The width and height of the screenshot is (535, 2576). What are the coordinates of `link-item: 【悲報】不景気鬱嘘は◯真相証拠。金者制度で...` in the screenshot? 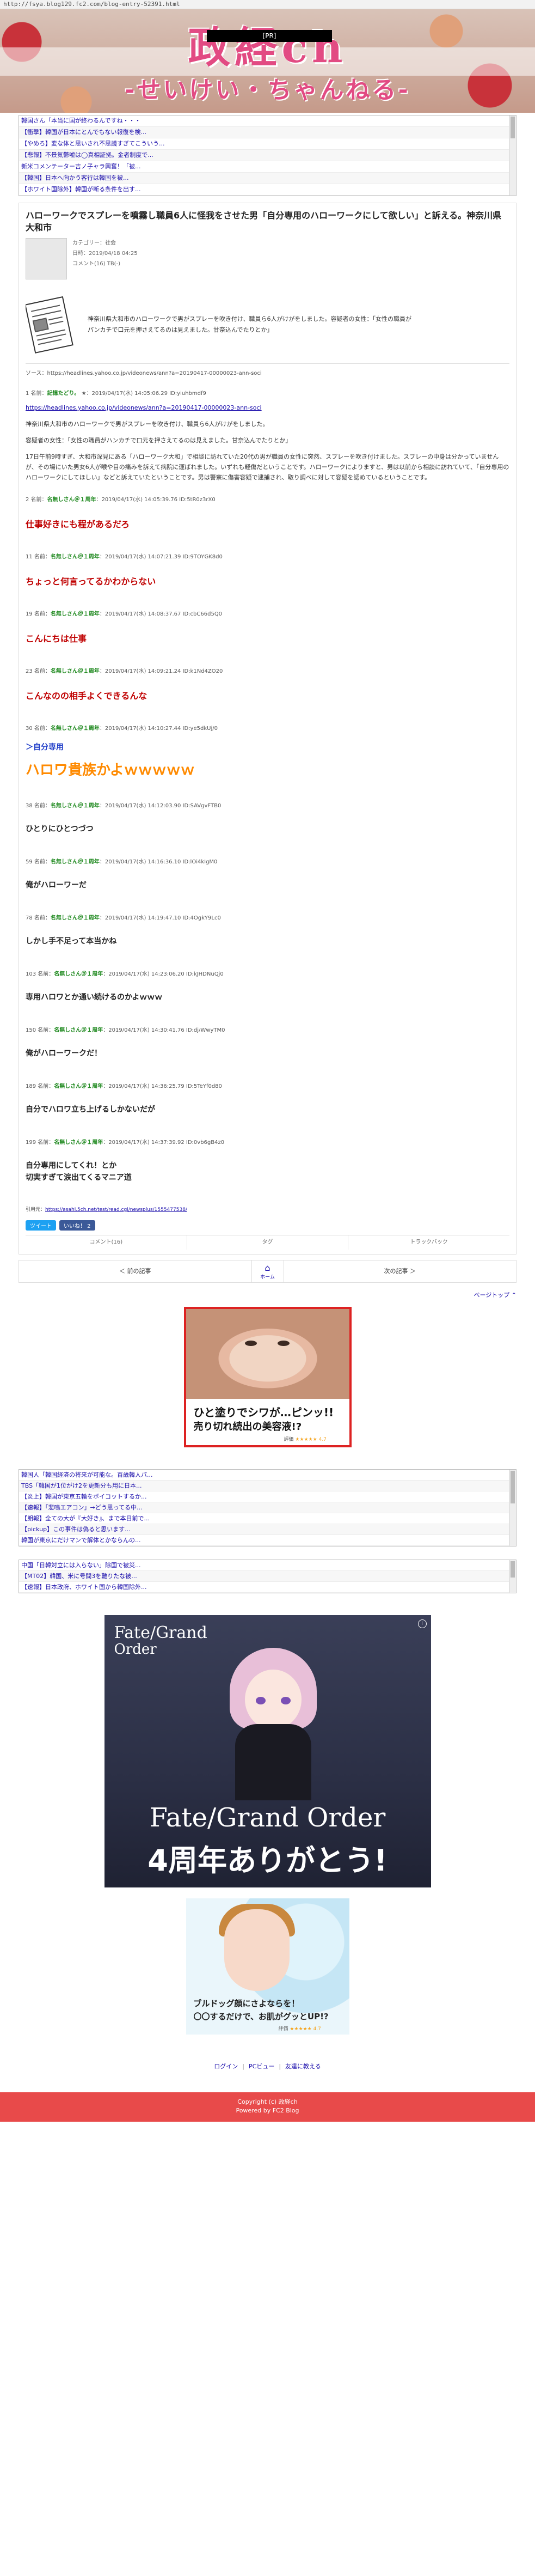 It's located at (267, 156).